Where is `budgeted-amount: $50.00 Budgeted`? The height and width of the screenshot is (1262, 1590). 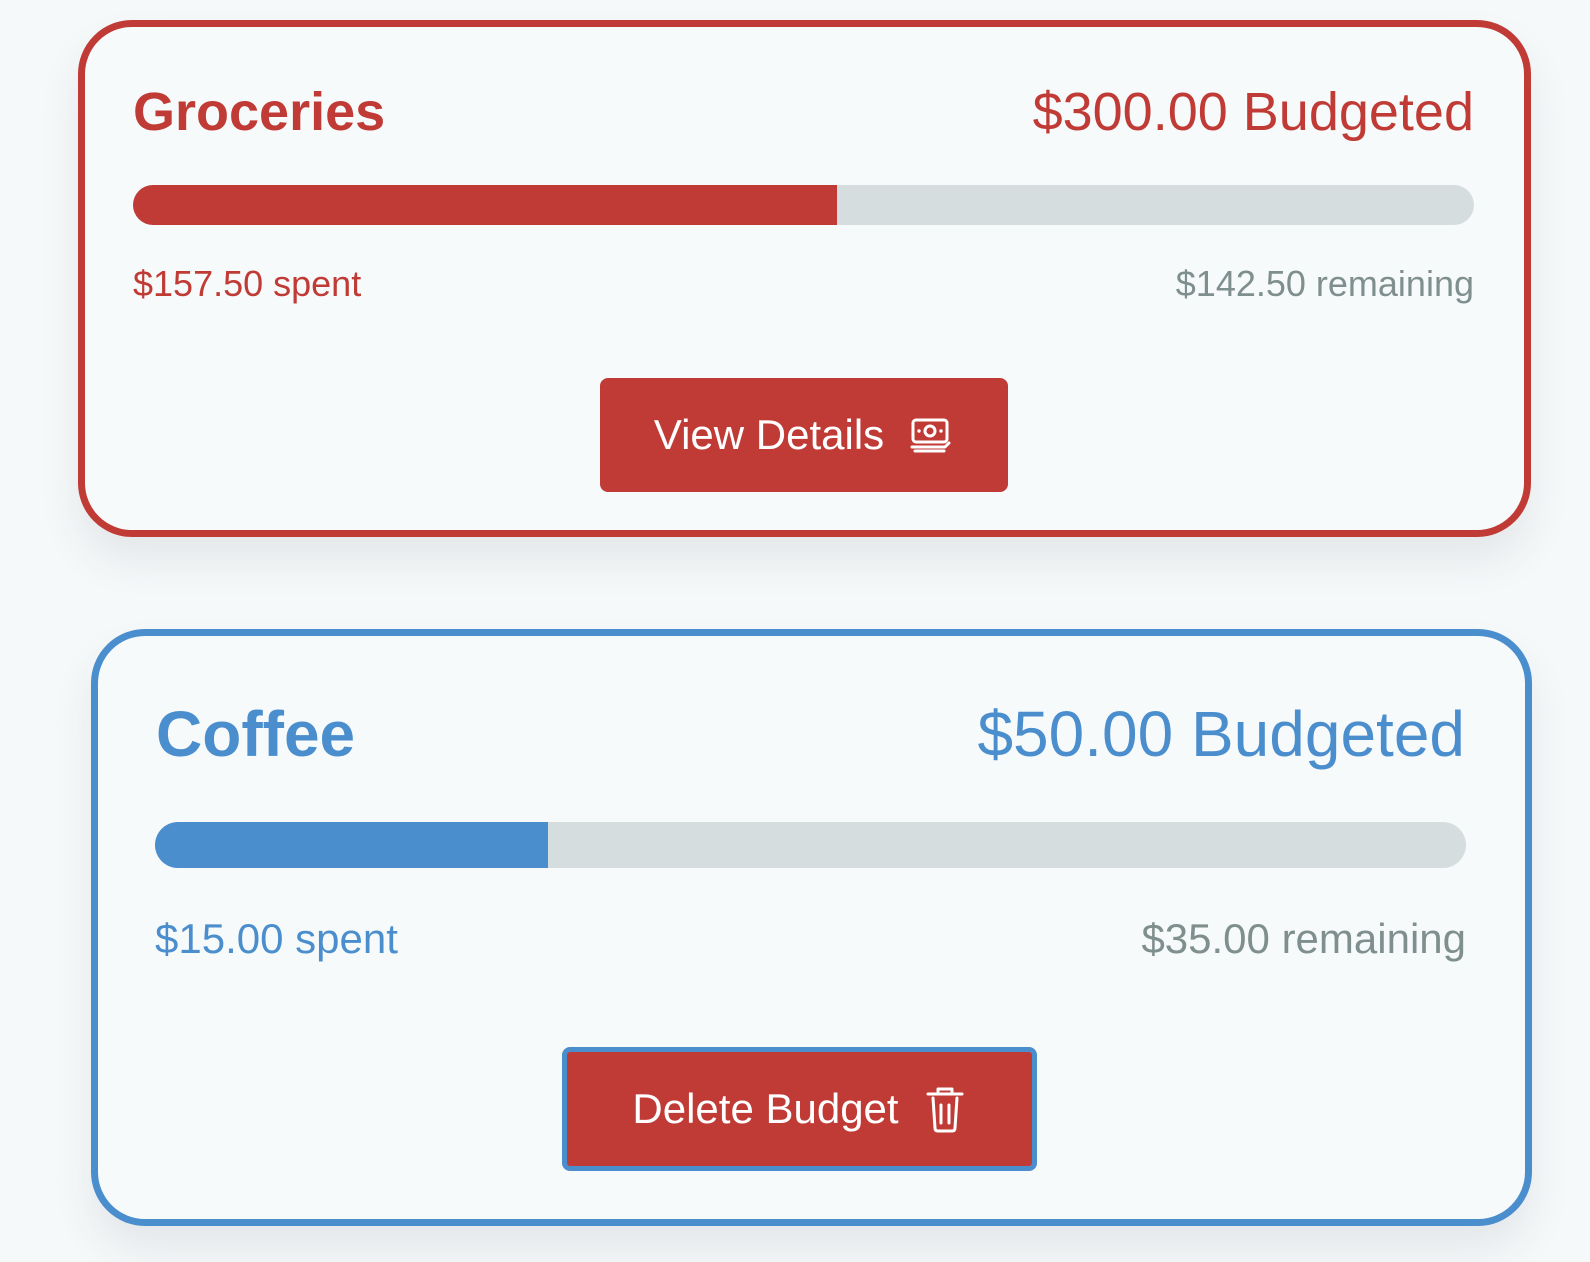 budgeted-amount: $50.00 Budgeted is located at coordinates (1221, 734).